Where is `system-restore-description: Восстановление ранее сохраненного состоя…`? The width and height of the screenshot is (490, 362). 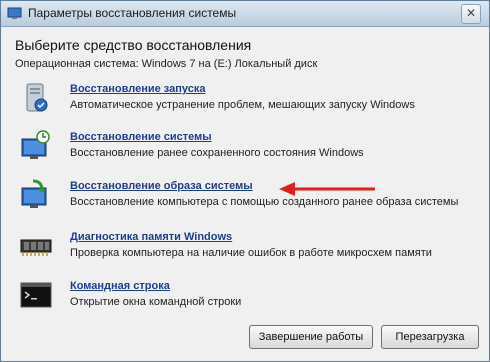
system-restore-description: Восстановление ранее сохраненного состоя… is located at coordinates (217, 153).